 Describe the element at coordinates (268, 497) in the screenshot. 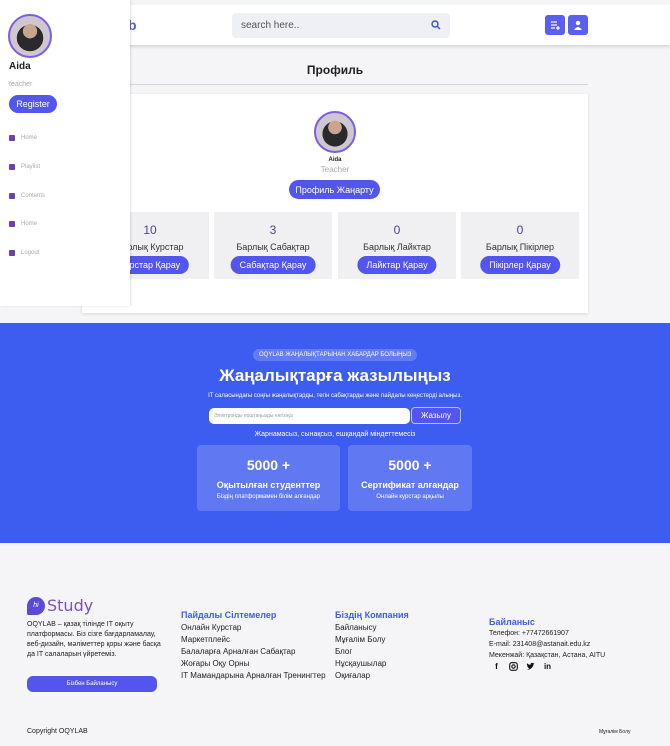

I see `stat-description: Біздің платформамен білім алғандар` at that location.